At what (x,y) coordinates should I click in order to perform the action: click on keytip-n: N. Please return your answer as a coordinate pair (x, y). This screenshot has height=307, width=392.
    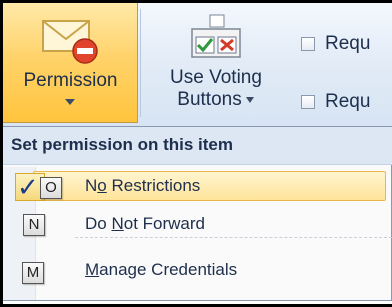
    Looking at the image, I should click on (34, 225).